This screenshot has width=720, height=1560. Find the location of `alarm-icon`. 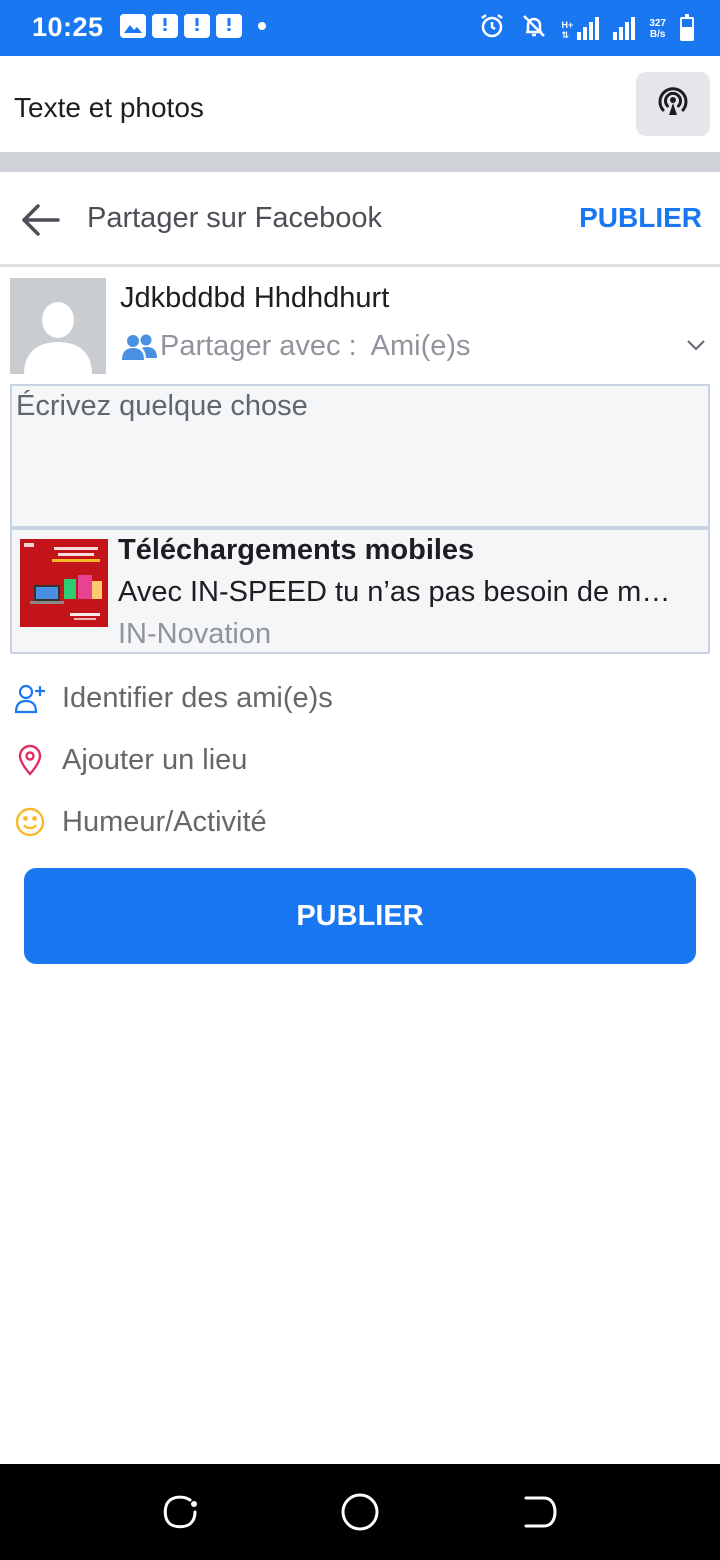

alarm-icon is located at coordinates (492, 28).